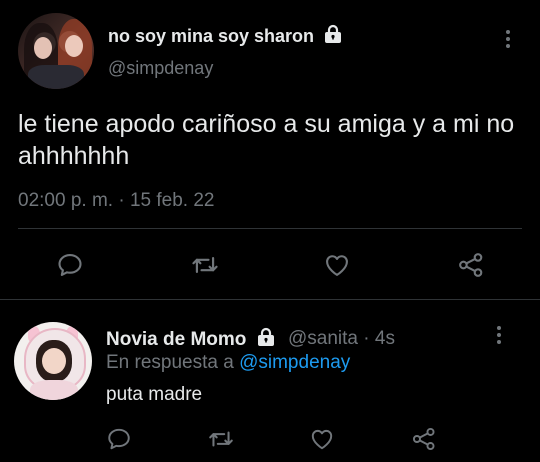 This screenshot has width=540, height=462. What do you see at coordinates (116, 201) in the screenshot?
I see `tweet-timestamp: 02:00 p. m. · 15 feb. 22` at bounding box center [116, 201].